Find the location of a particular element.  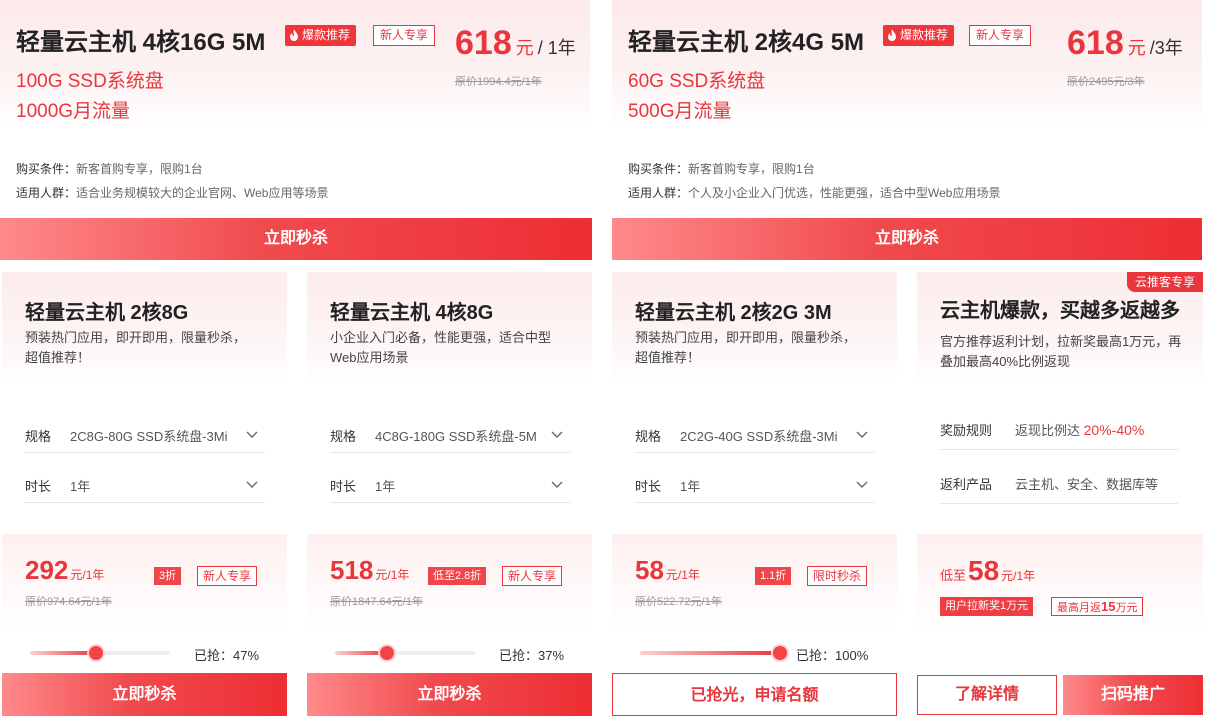

grabbed-percent: 已抢：47% is located at coordinates (227, 655).